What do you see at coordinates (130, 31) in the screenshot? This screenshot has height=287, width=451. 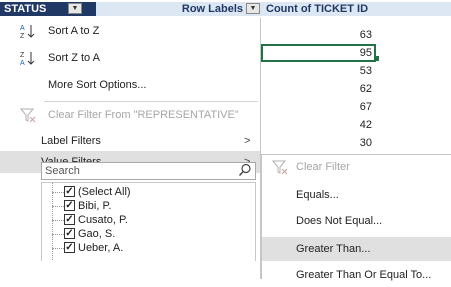 I see `menu-sort-a-to-z: A Z Sort A to Z` at bounding box center [130, 31].